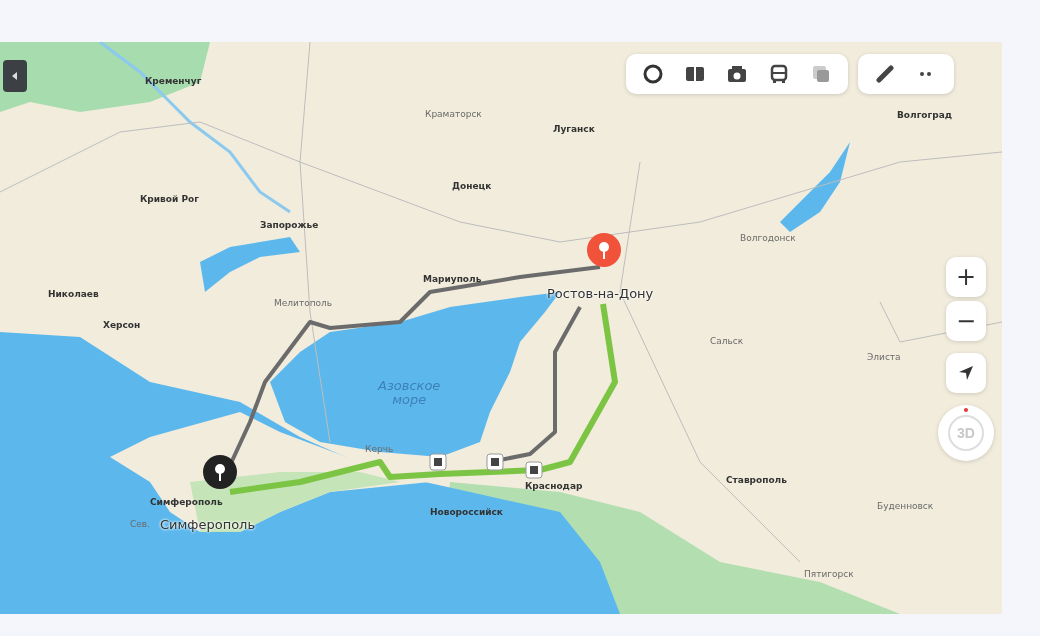 This screenshot has height=636, width=1040. I want to click on traffic-button, so click(653, 74).